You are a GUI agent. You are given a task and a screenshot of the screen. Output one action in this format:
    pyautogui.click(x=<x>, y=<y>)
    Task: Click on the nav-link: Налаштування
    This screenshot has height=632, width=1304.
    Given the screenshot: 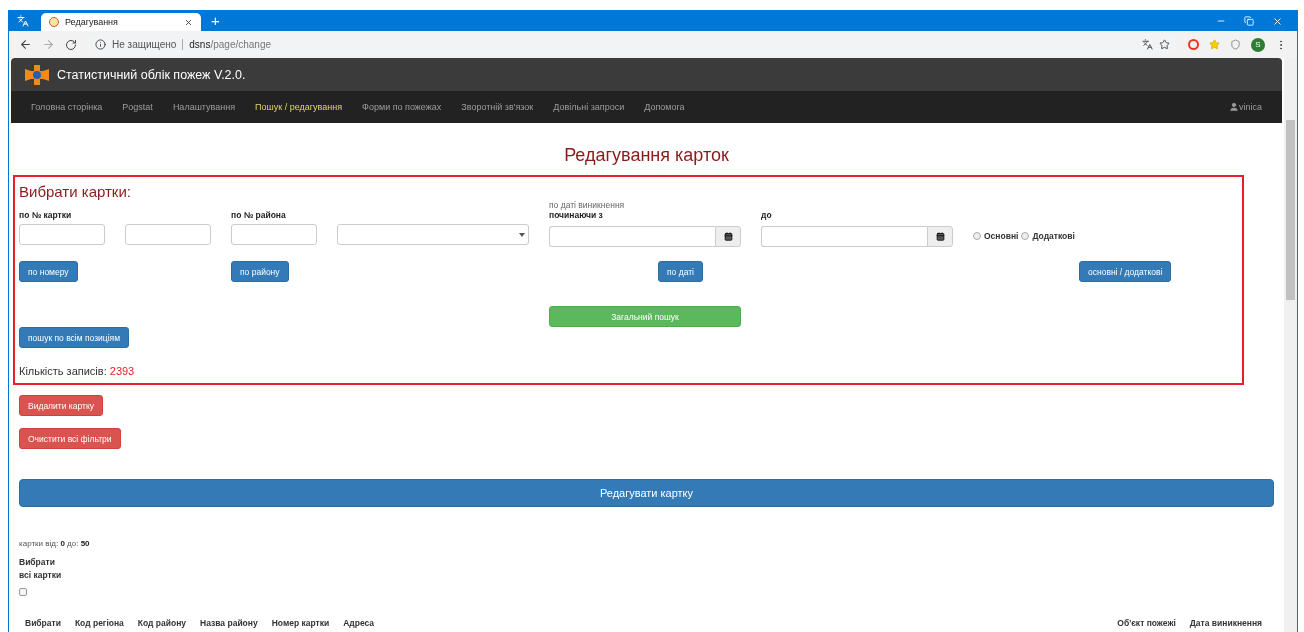 What is the action you would take?
    pyautogui.click(x=204, y=107)
    